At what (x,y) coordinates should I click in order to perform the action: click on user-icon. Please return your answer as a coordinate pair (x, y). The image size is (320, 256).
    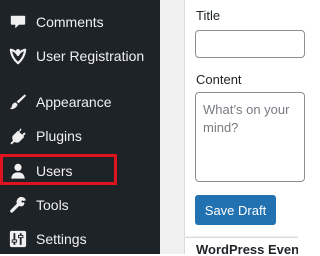
    Looking at the image, I should click on (18, 171).